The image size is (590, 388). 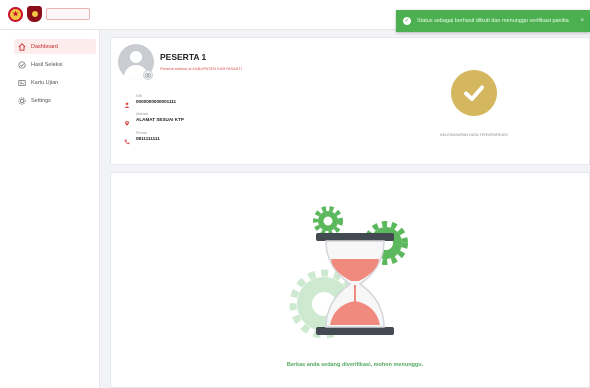 I want to click on sidebar-item-label: Dashboard, so click(x=44, y=46).